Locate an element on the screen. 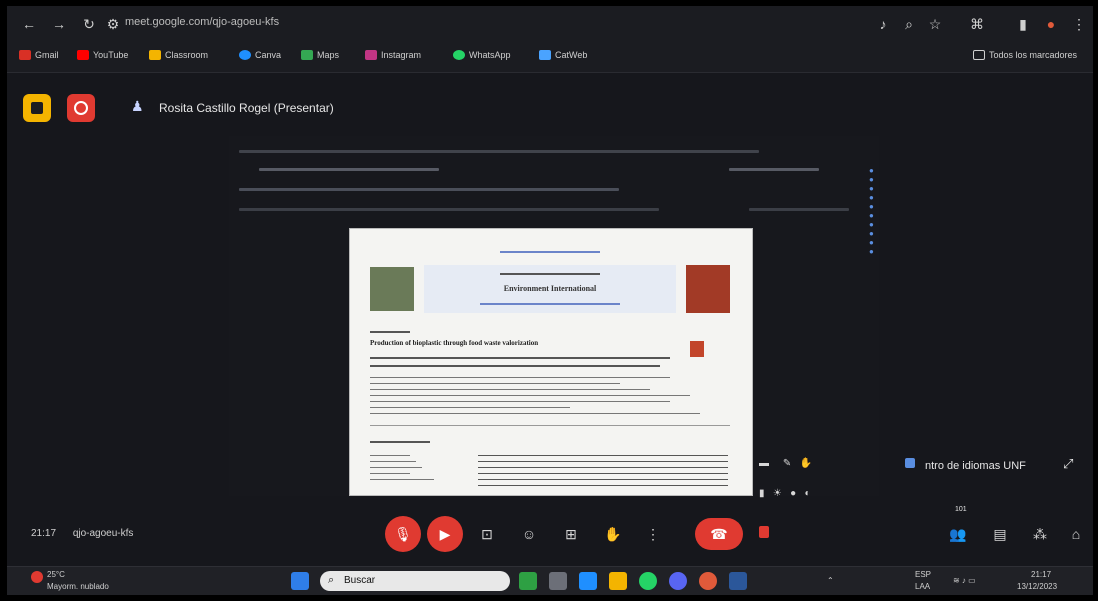 The height and width of the screenshot is (601, 1098). expand-icon: ⤢ is located at coordinates (1068, 464).